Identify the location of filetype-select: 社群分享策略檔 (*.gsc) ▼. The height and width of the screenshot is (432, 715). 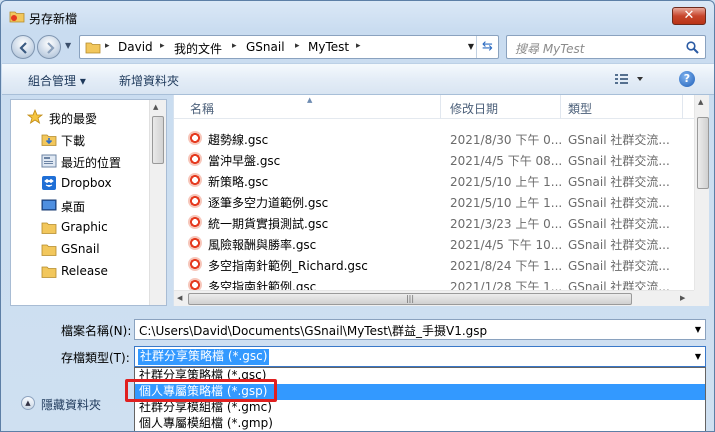
(420, 356).